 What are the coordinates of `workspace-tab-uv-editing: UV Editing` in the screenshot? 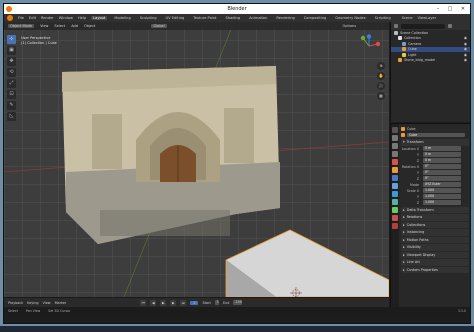 It's located at (175, 18).